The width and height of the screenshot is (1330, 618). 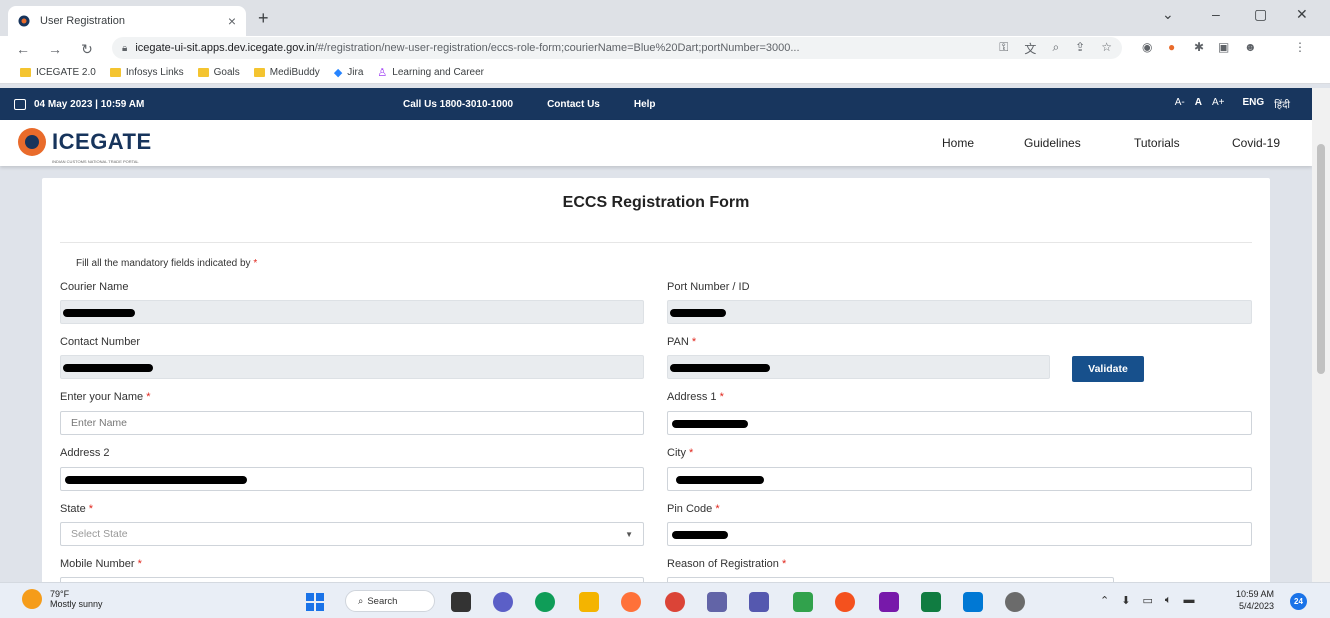 What do you see at coordinates (589, 602) in the screenshot?
I see `file-explorer-icon` at bounding box center [589, 602].